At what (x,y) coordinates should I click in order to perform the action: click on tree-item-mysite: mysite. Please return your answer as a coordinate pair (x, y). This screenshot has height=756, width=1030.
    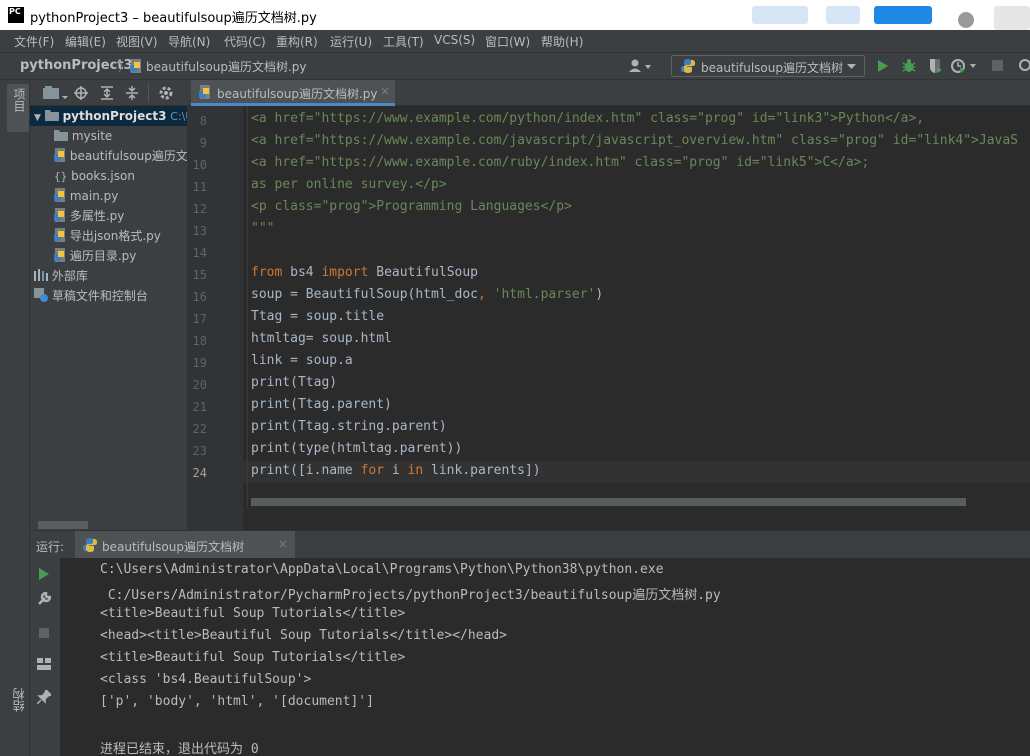
    Looking at the image, I should click on (83, 136).